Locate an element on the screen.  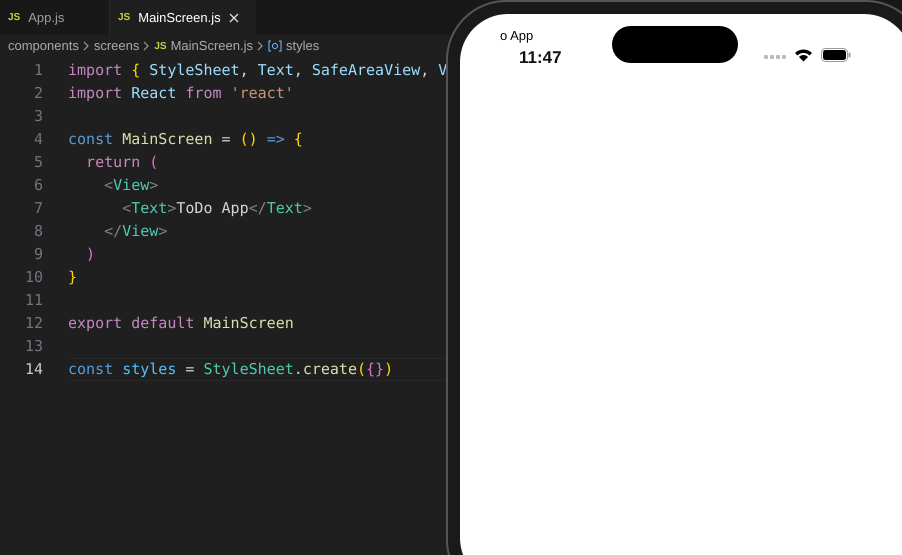
code-line: import { StyleSheet, Text, SafeAreaView, V is located at coordinates (258, 71).